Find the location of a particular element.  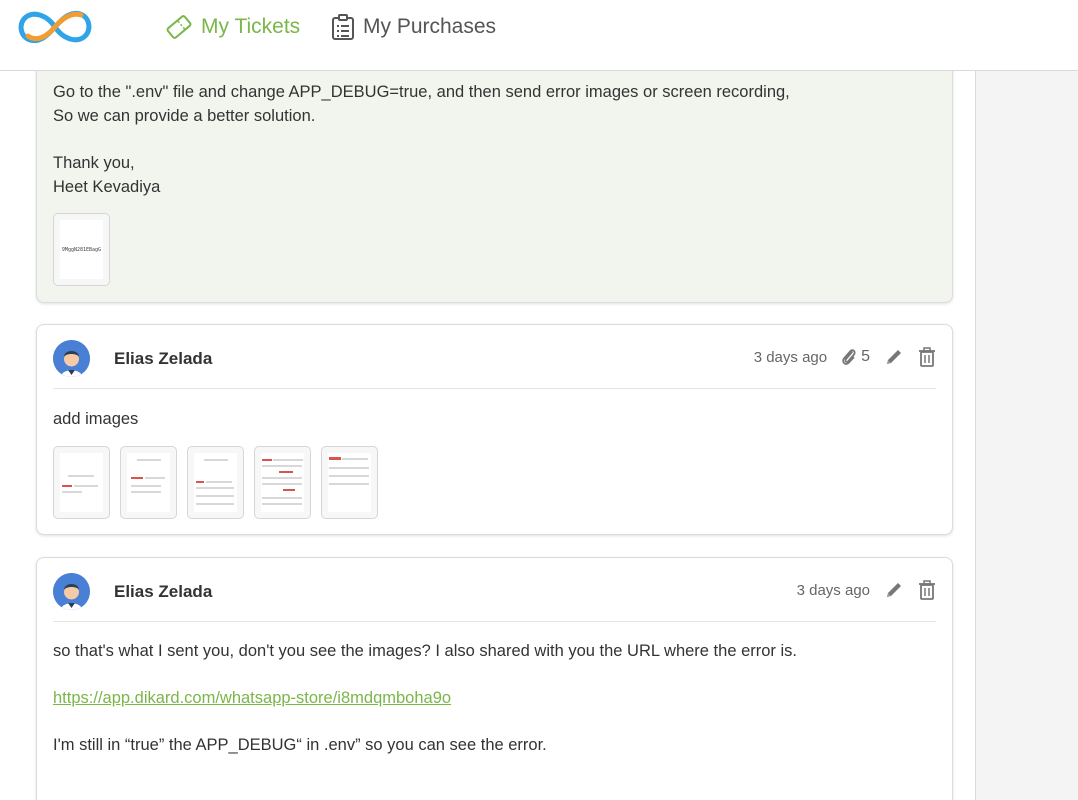

clipboard-icon is located at coordinates (343, 27).